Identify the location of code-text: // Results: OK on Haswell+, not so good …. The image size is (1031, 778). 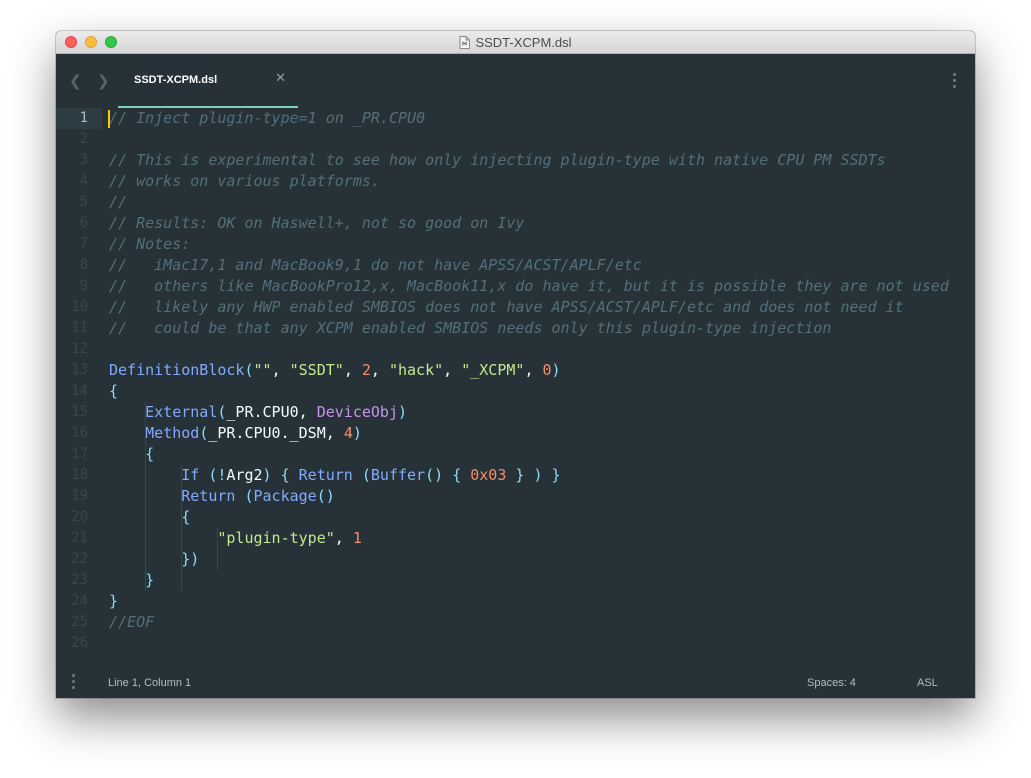
(317, 223).